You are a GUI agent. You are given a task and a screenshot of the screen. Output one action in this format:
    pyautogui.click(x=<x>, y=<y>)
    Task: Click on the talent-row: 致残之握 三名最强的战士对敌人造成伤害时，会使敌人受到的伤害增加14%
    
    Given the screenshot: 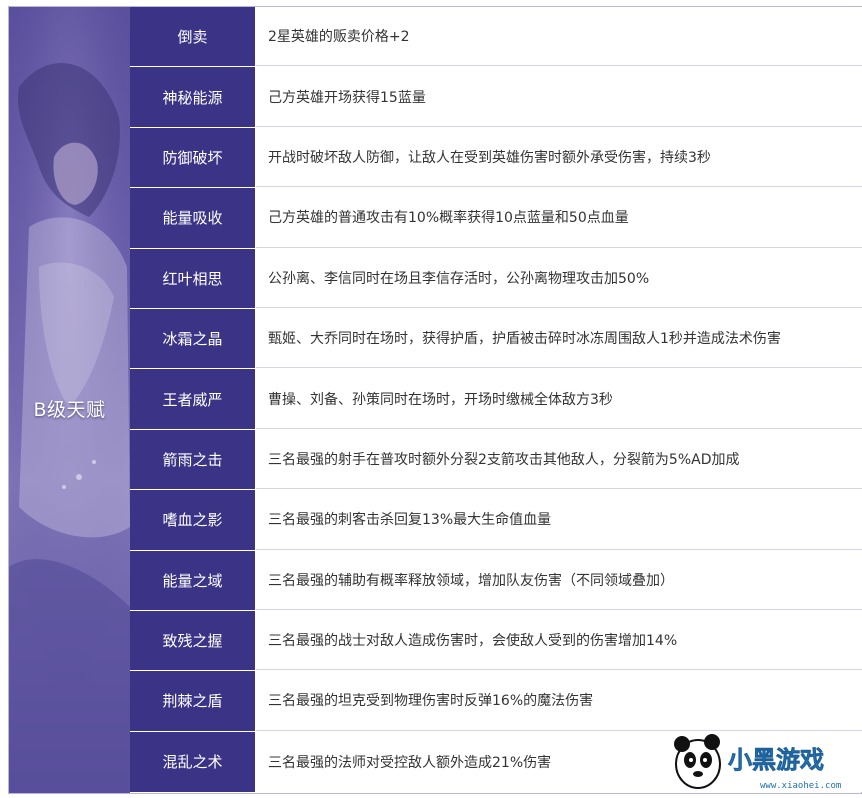 What is the action you would take?
    pyautogui.click(x=496, y=641)
    